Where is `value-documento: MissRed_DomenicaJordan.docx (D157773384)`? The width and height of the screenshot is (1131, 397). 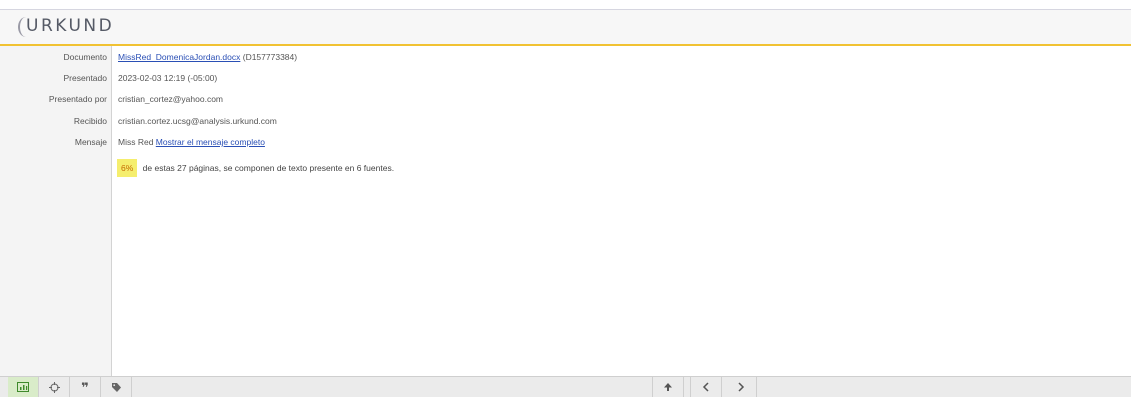 value-documento: MissRed_DomenicaJordan.docx (D157773384) is located at coordinates (207, 57).